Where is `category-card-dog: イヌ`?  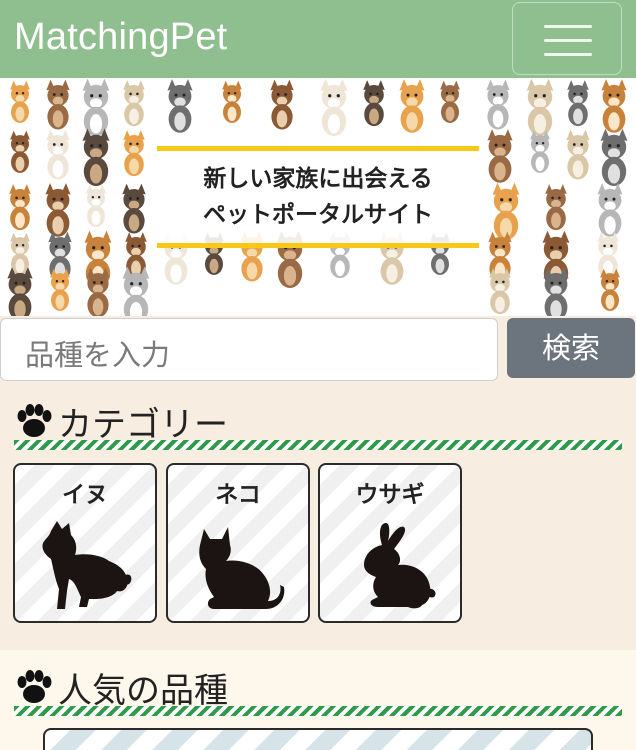
category-card-dog: イヌ is located at coordinates (85, 543).